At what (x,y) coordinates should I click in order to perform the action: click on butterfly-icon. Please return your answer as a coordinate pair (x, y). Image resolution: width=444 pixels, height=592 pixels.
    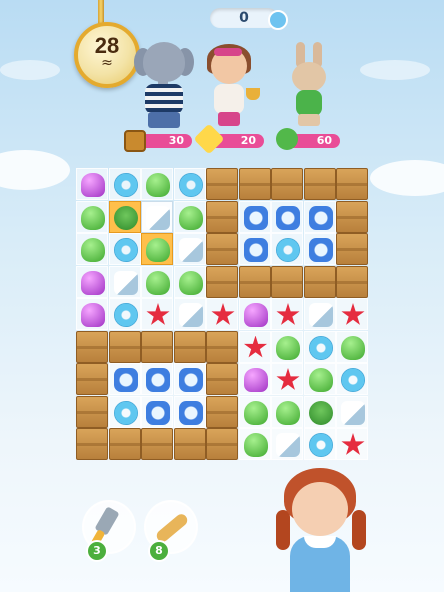
    Looking at the image, I should click on (209, 139).